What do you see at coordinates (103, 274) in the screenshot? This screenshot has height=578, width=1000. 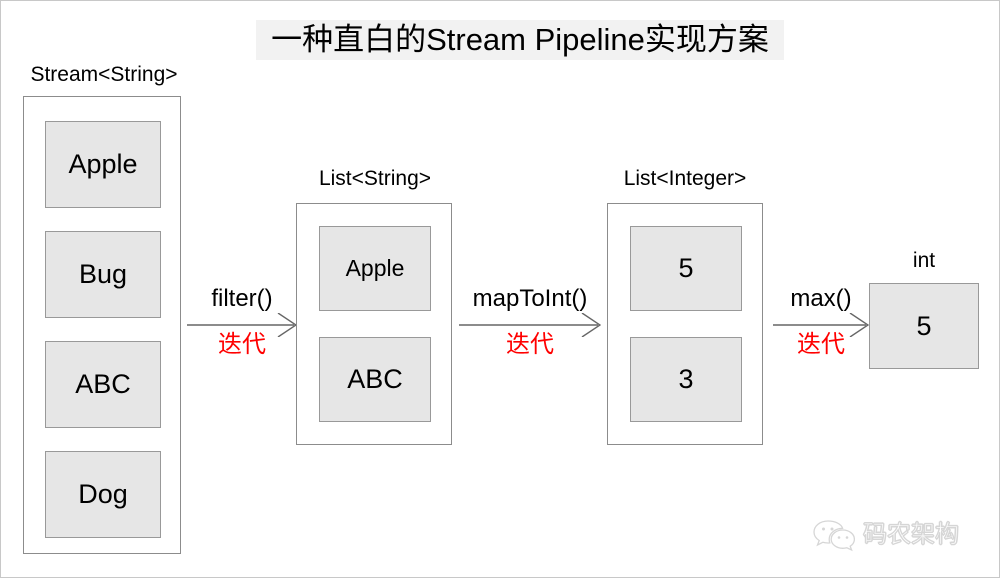 I see `stream-cell-1: Bug` at bounding box center [103, 274].